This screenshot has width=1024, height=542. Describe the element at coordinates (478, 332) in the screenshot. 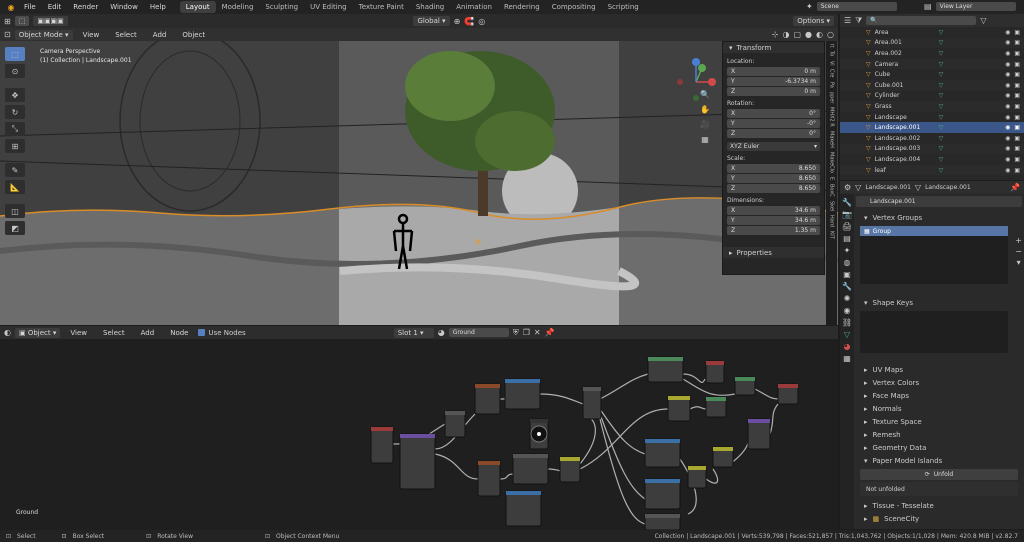

I see `material-name-field: Ground` at that location.